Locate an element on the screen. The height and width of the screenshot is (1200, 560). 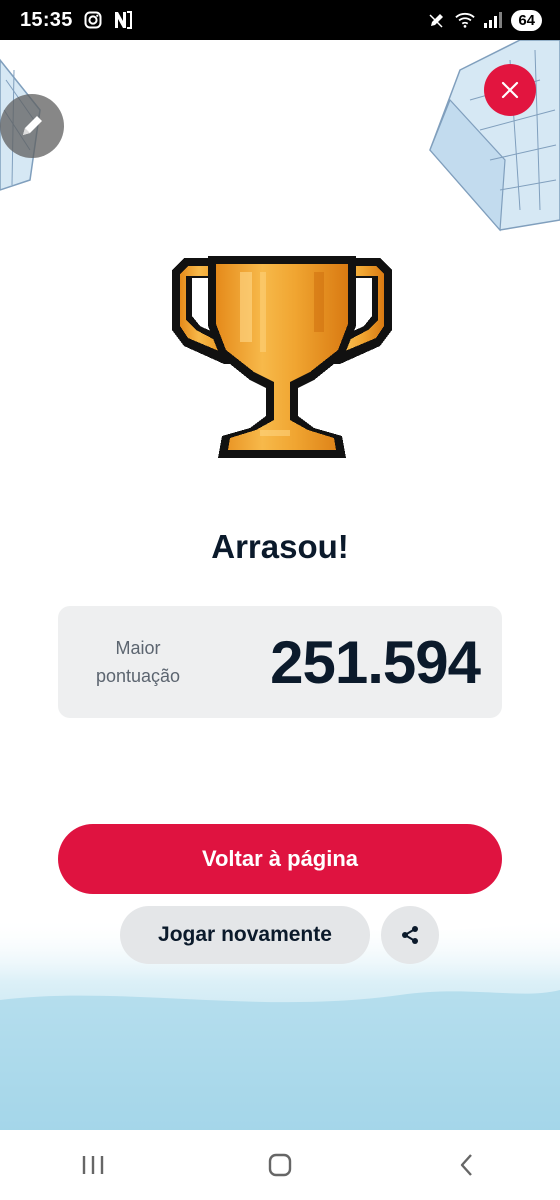
share-icon is located at coordinates (410, 935).